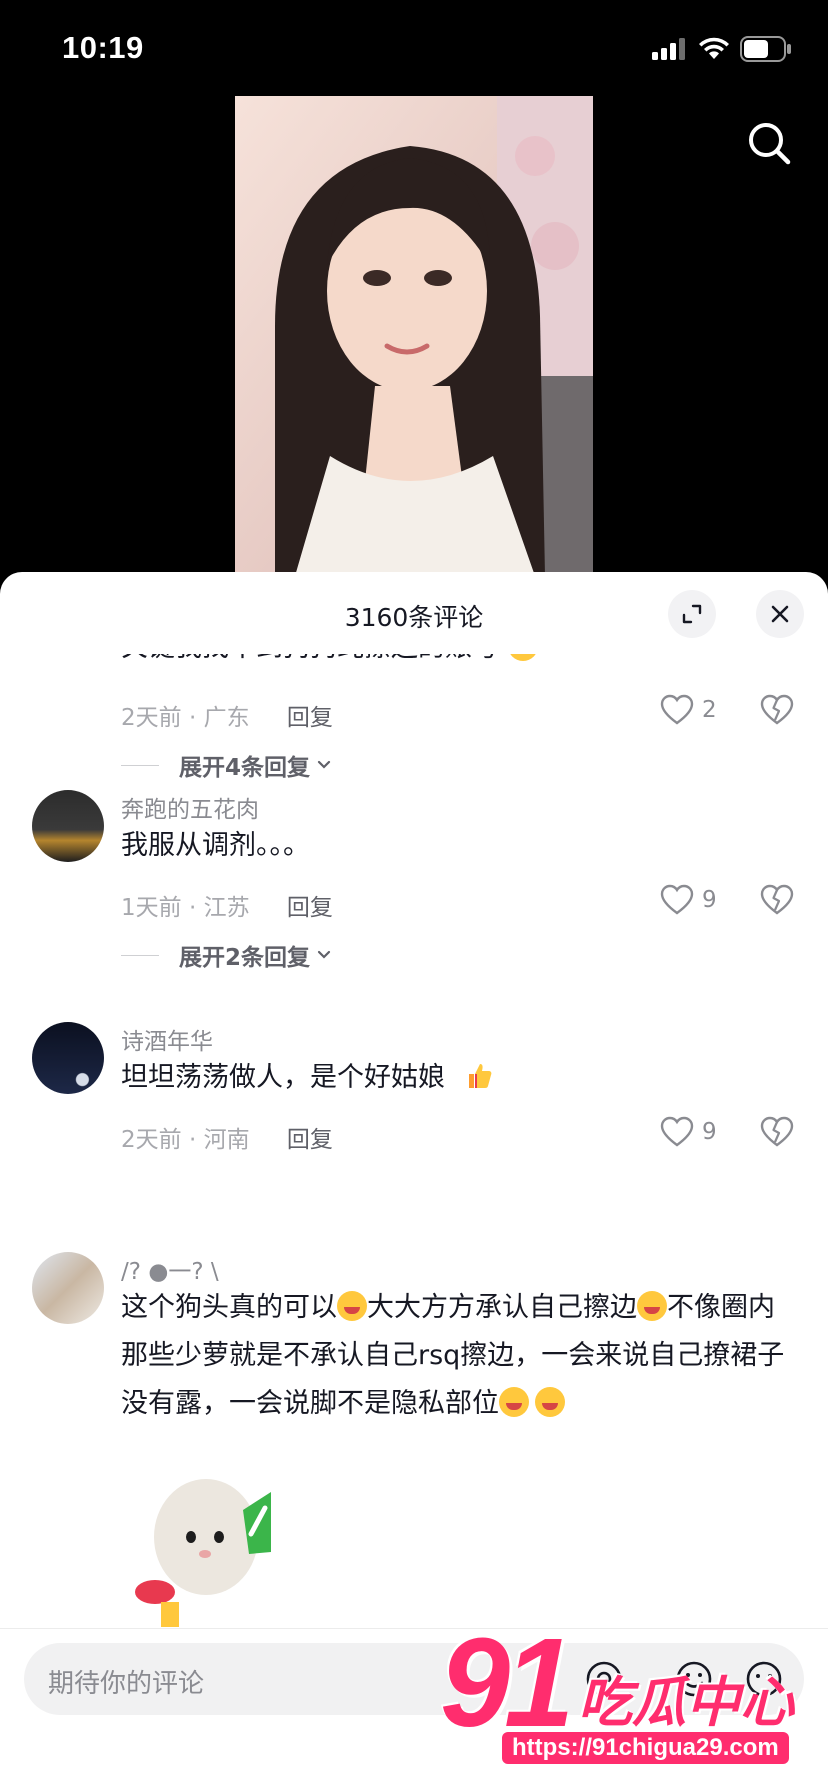  I want to click on video-frame, so click(414, 336).